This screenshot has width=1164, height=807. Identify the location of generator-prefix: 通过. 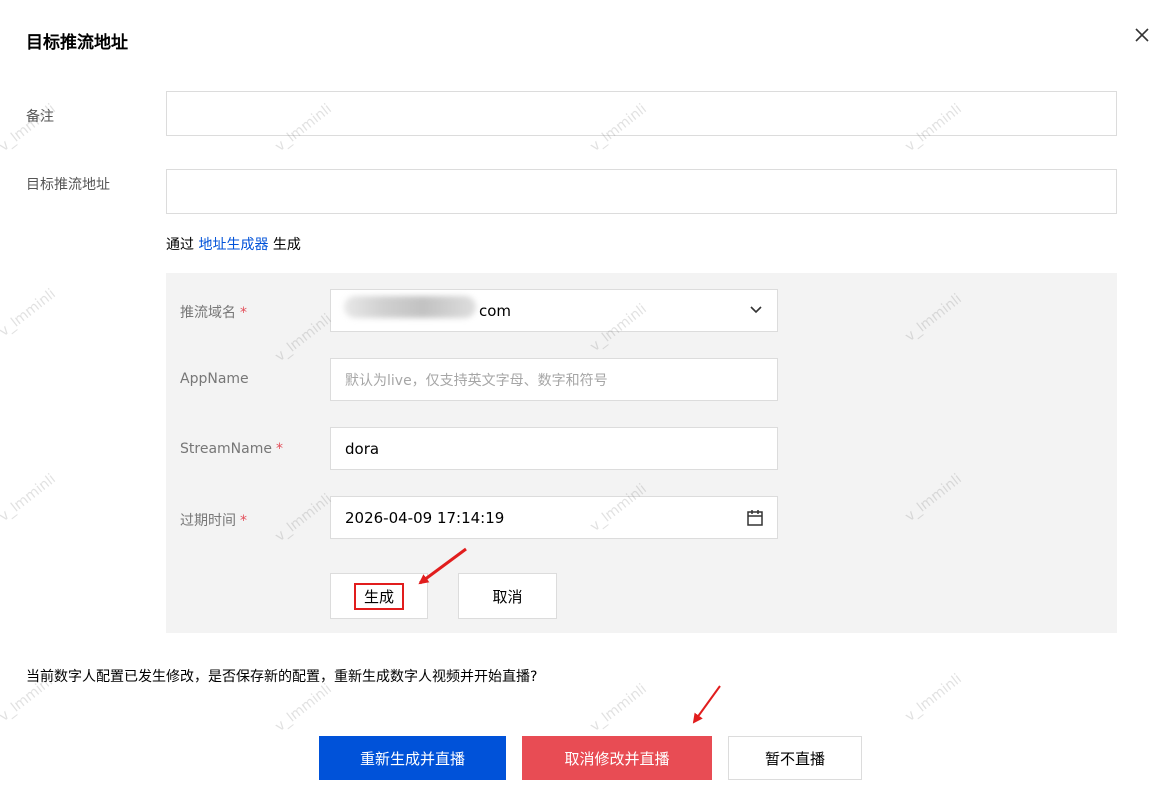
(180, 245).